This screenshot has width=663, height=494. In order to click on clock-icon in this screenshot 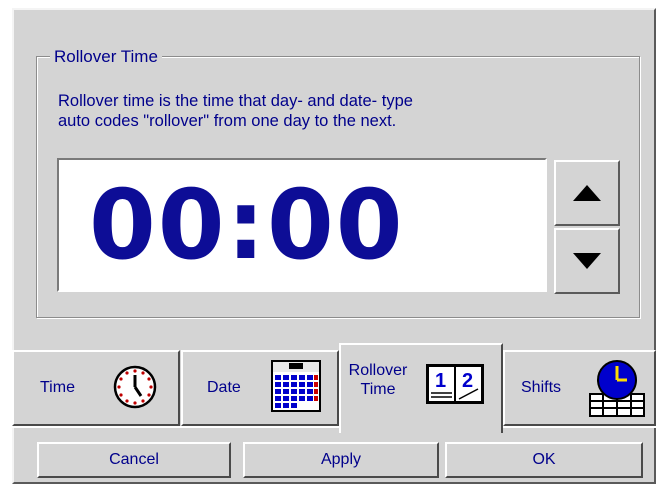, I will do `click(135, 387)`.